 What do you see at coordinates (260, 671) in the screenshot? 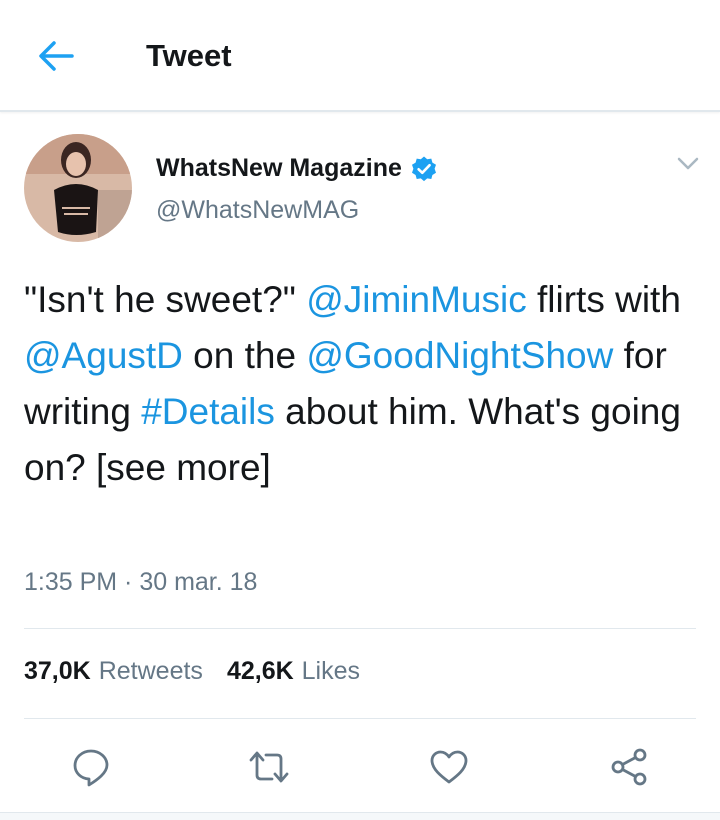
I see `likes-count: 42,6K` at bounding box center [260, 671].